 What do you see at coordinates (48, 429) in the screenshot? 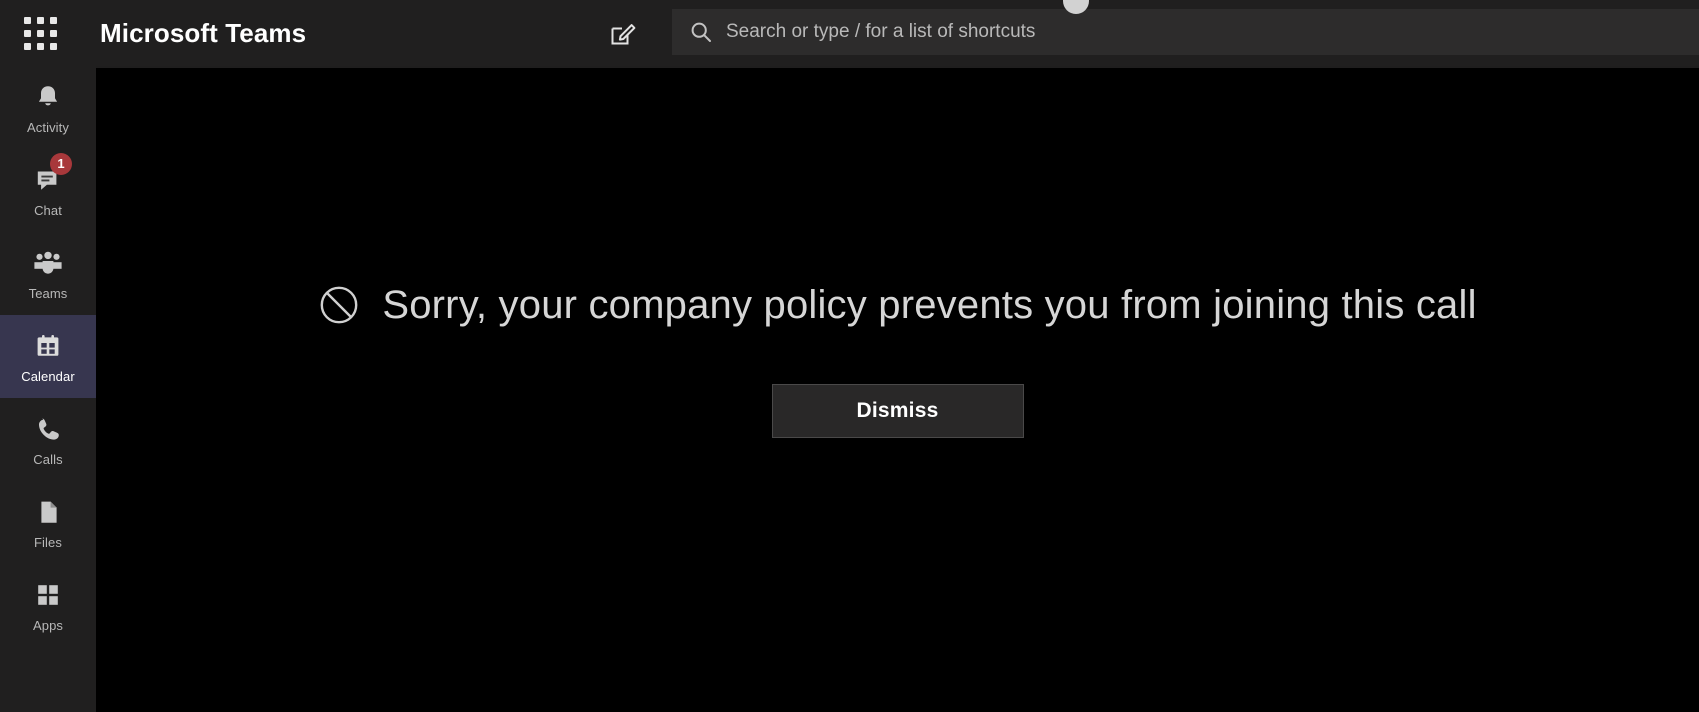
I see `phone-icon` at bounding box center [48, 429].